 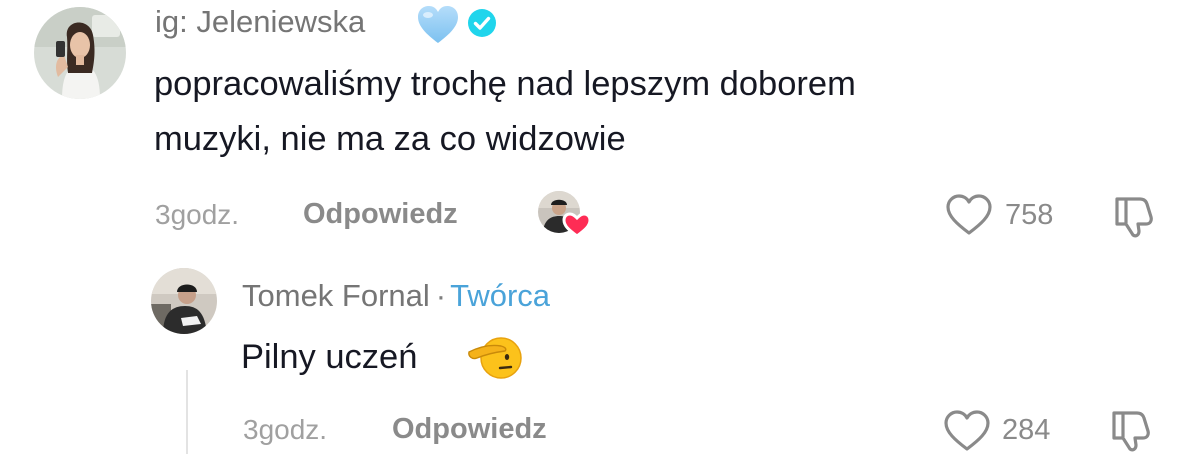 I want to click on saluting-face-emoji-icon, so click(x=495, y=358).